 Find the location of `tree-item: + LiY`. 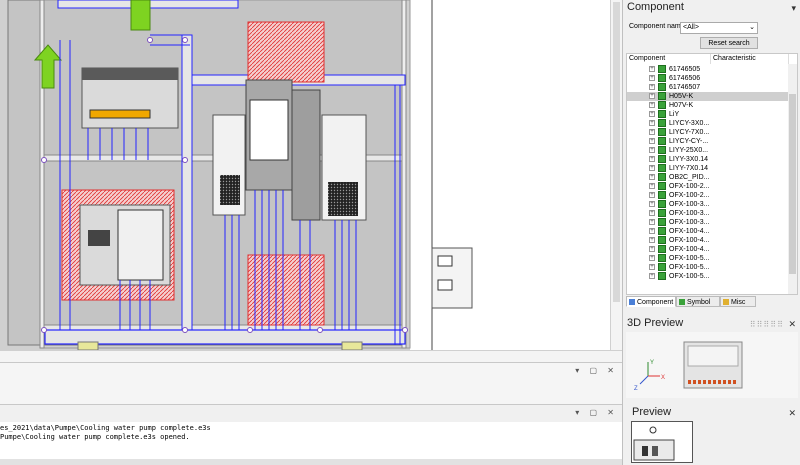

tree-item: + LiY is located at coordinates (708, 114).